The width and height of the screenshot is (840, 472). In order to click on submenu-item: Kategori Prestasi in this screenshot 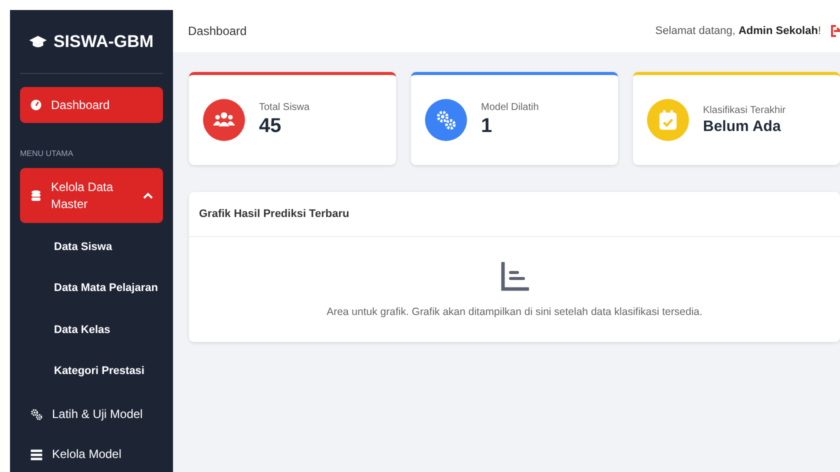, I will do `click(91, 371)`.